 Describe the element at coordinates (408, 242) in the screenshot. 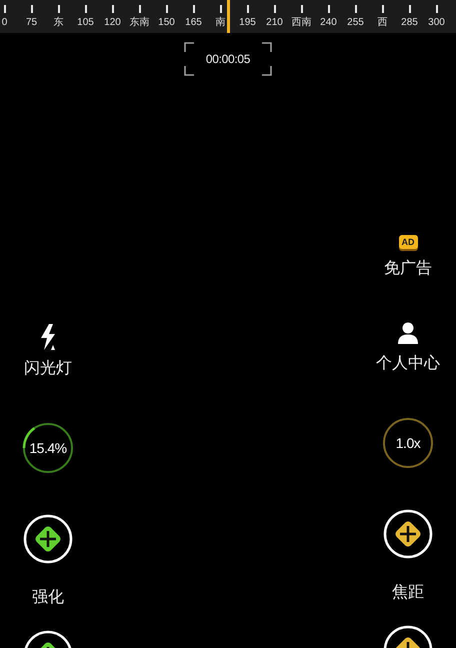

I see `ad-badge: AD` at that location.